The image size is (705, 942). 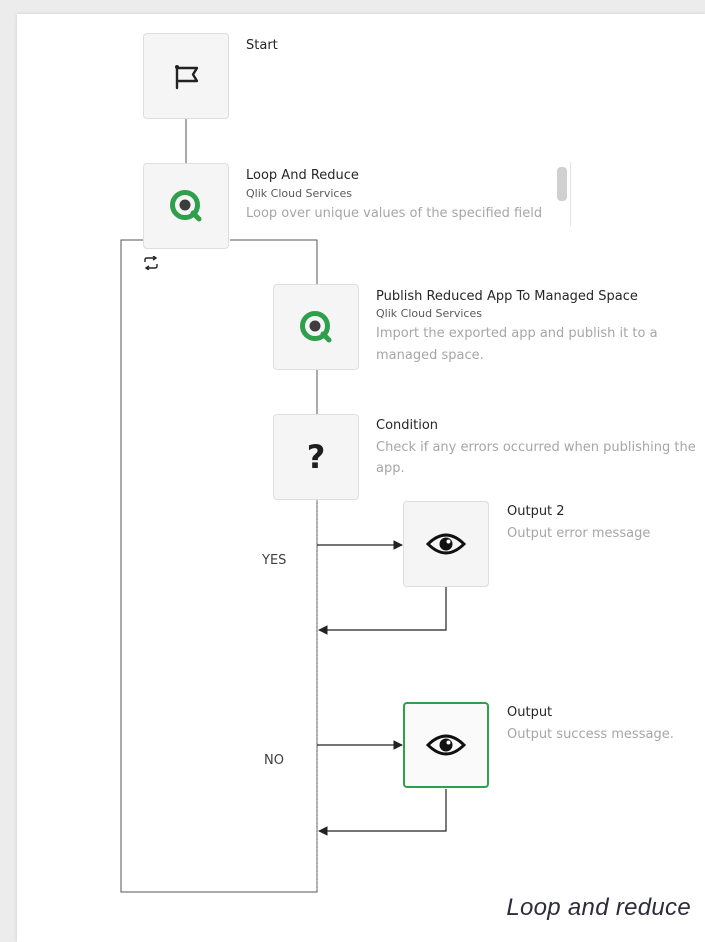 I want to click on loop-icon, so click(x=151, y=264).